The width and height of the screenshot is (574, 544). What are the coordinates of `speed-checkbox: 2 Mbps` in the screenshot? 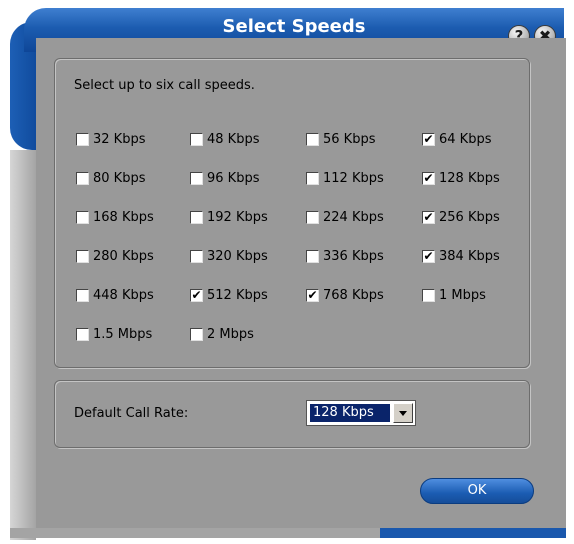 It's located at (222, 334).